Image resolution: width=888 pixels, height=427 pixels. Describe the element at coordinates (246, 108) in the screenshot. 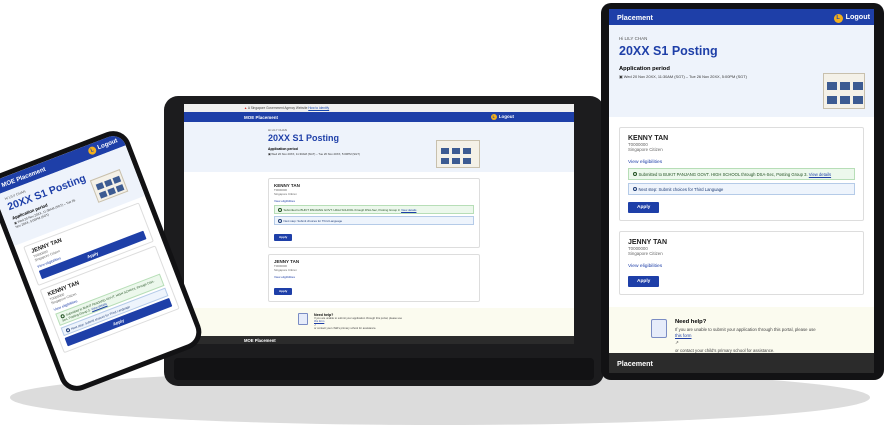

I see `lion-icon: ▲` at that location.